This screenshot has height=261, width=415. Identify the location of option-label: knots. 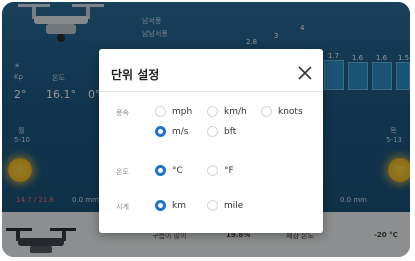
(290, 111).